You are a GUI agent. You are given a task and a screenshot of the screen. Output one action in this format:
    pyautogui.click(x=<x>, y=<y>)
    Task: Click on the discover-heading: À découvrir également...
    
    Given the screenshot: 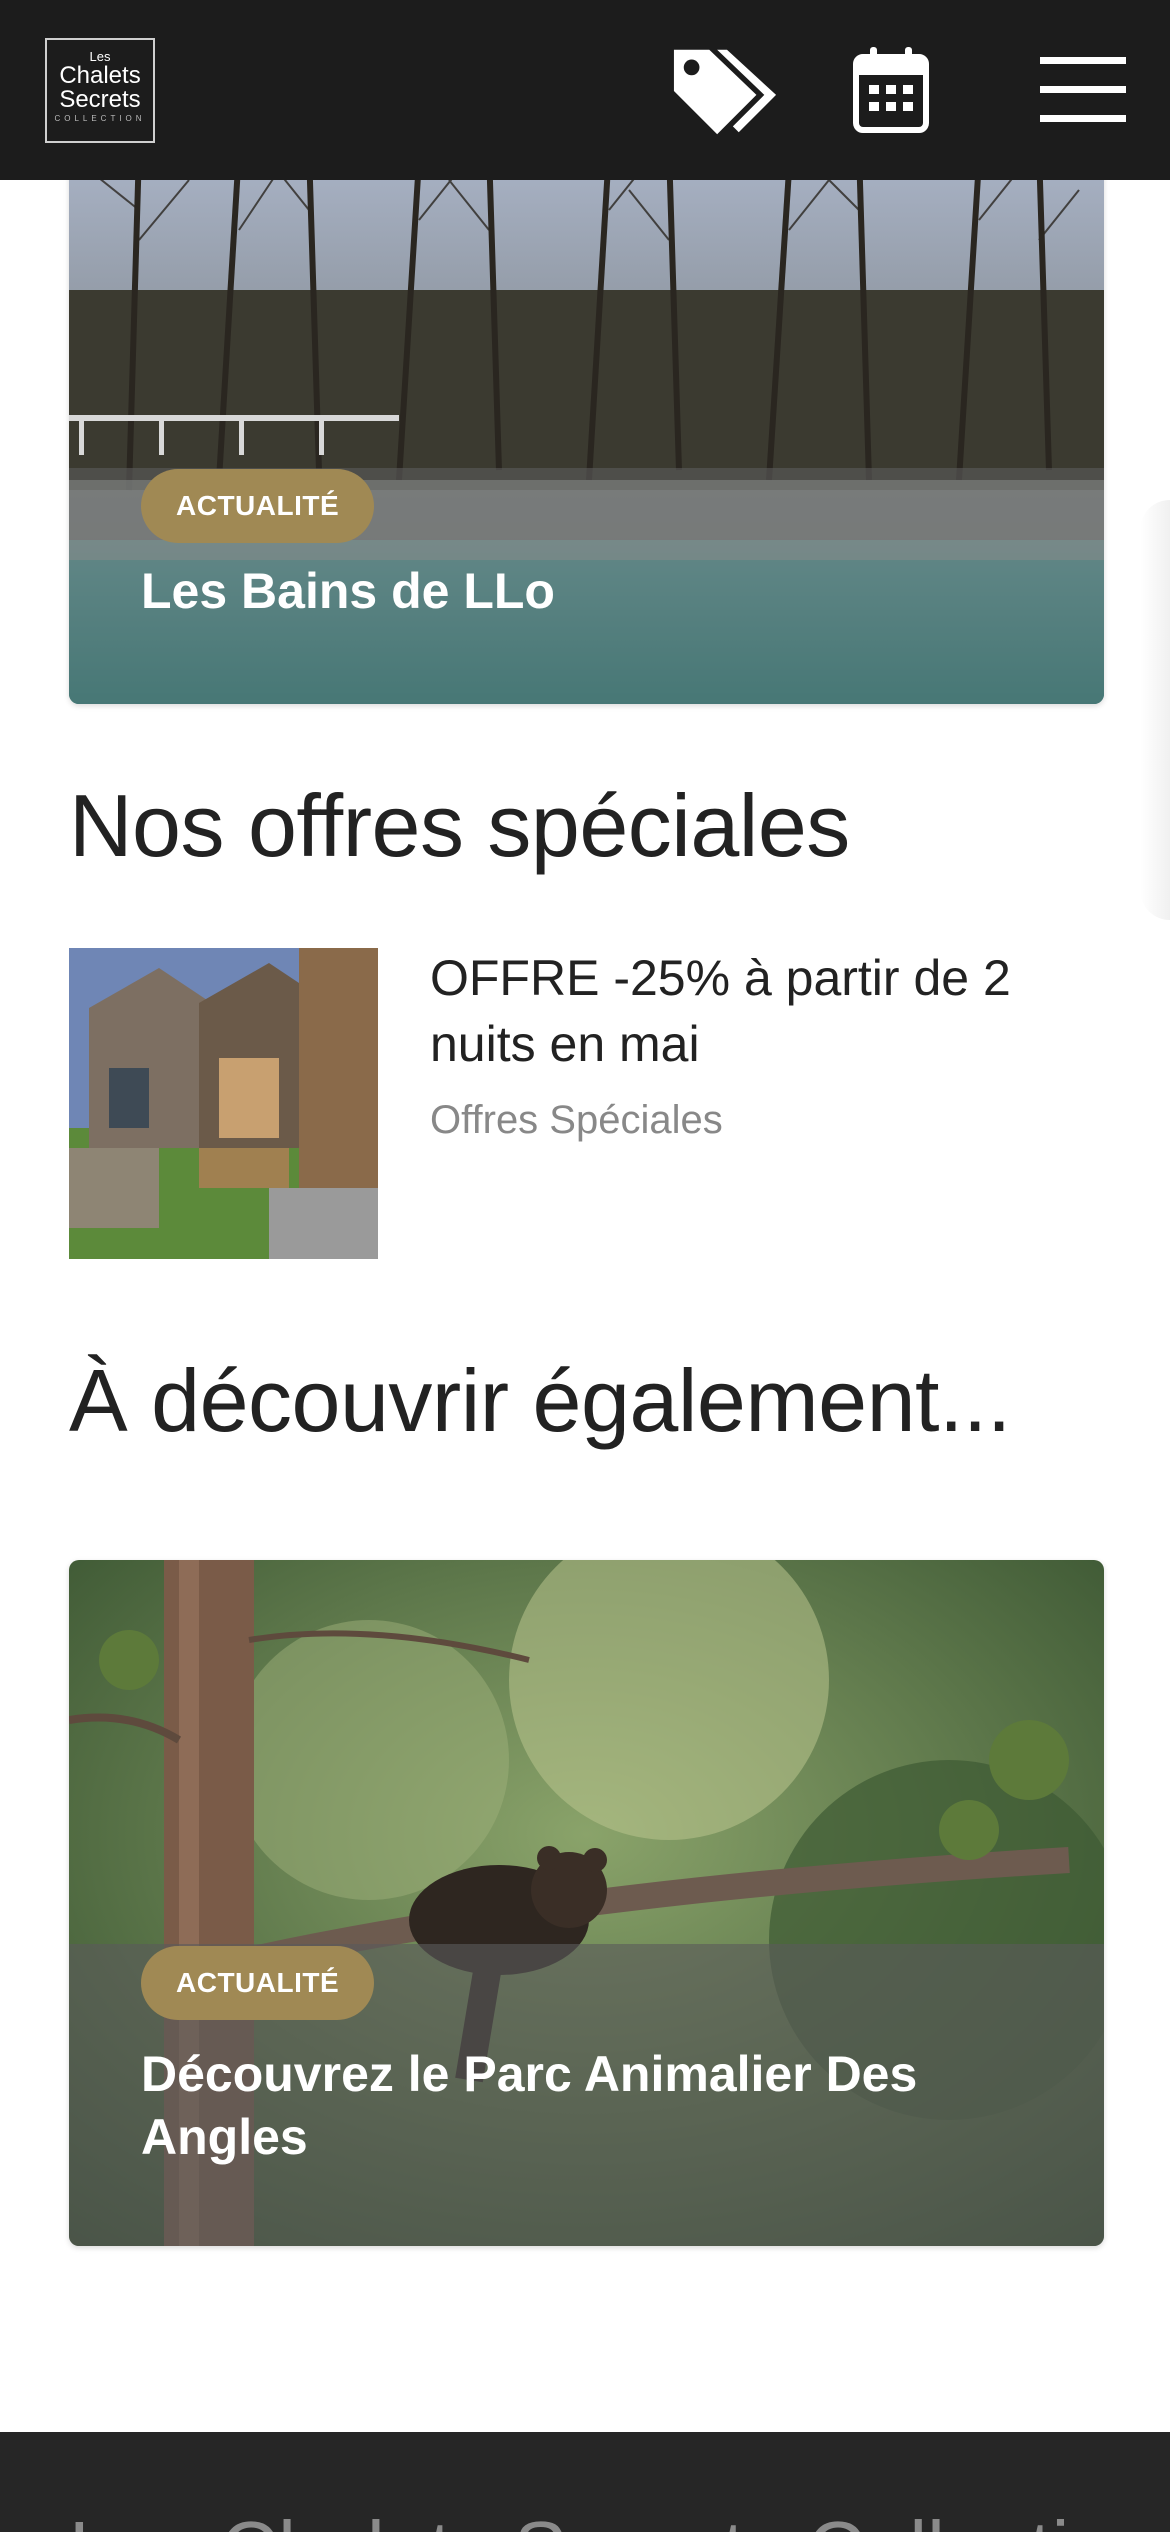 What is the action you would take?
    pyautogui.click(x=540, y=1400)
    